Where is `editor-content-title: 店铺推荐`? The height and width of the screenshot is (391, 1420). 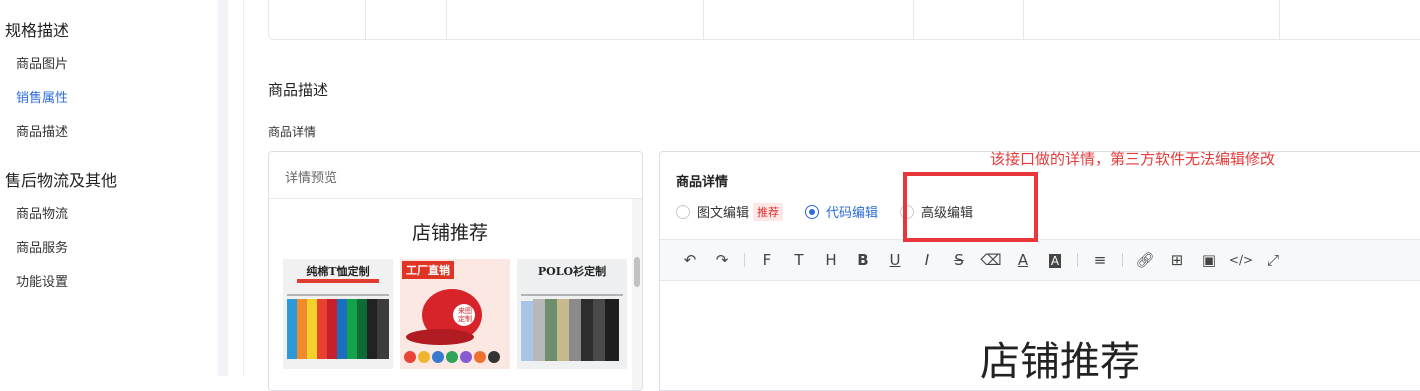
editor-content-title: 店铺推荐 is located at coordinates (1060, 362).